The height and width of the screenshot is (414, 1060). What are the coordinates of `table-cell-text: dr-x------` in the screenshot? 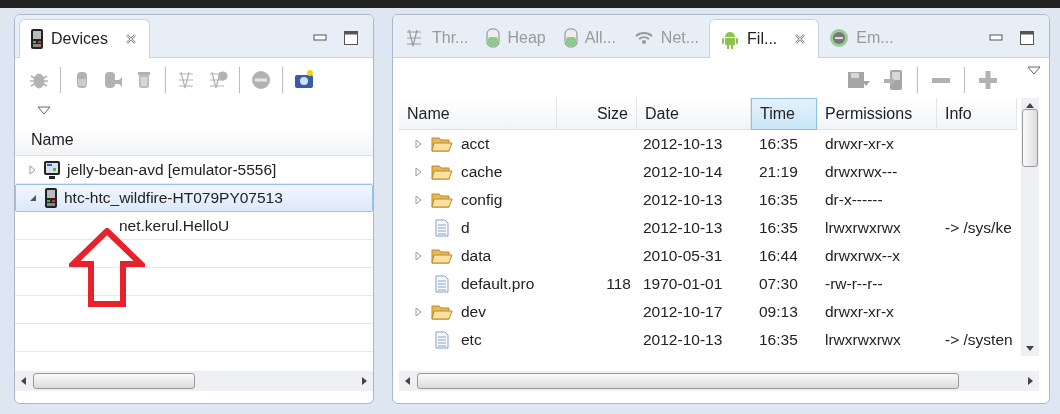 It's located at (854, 200).